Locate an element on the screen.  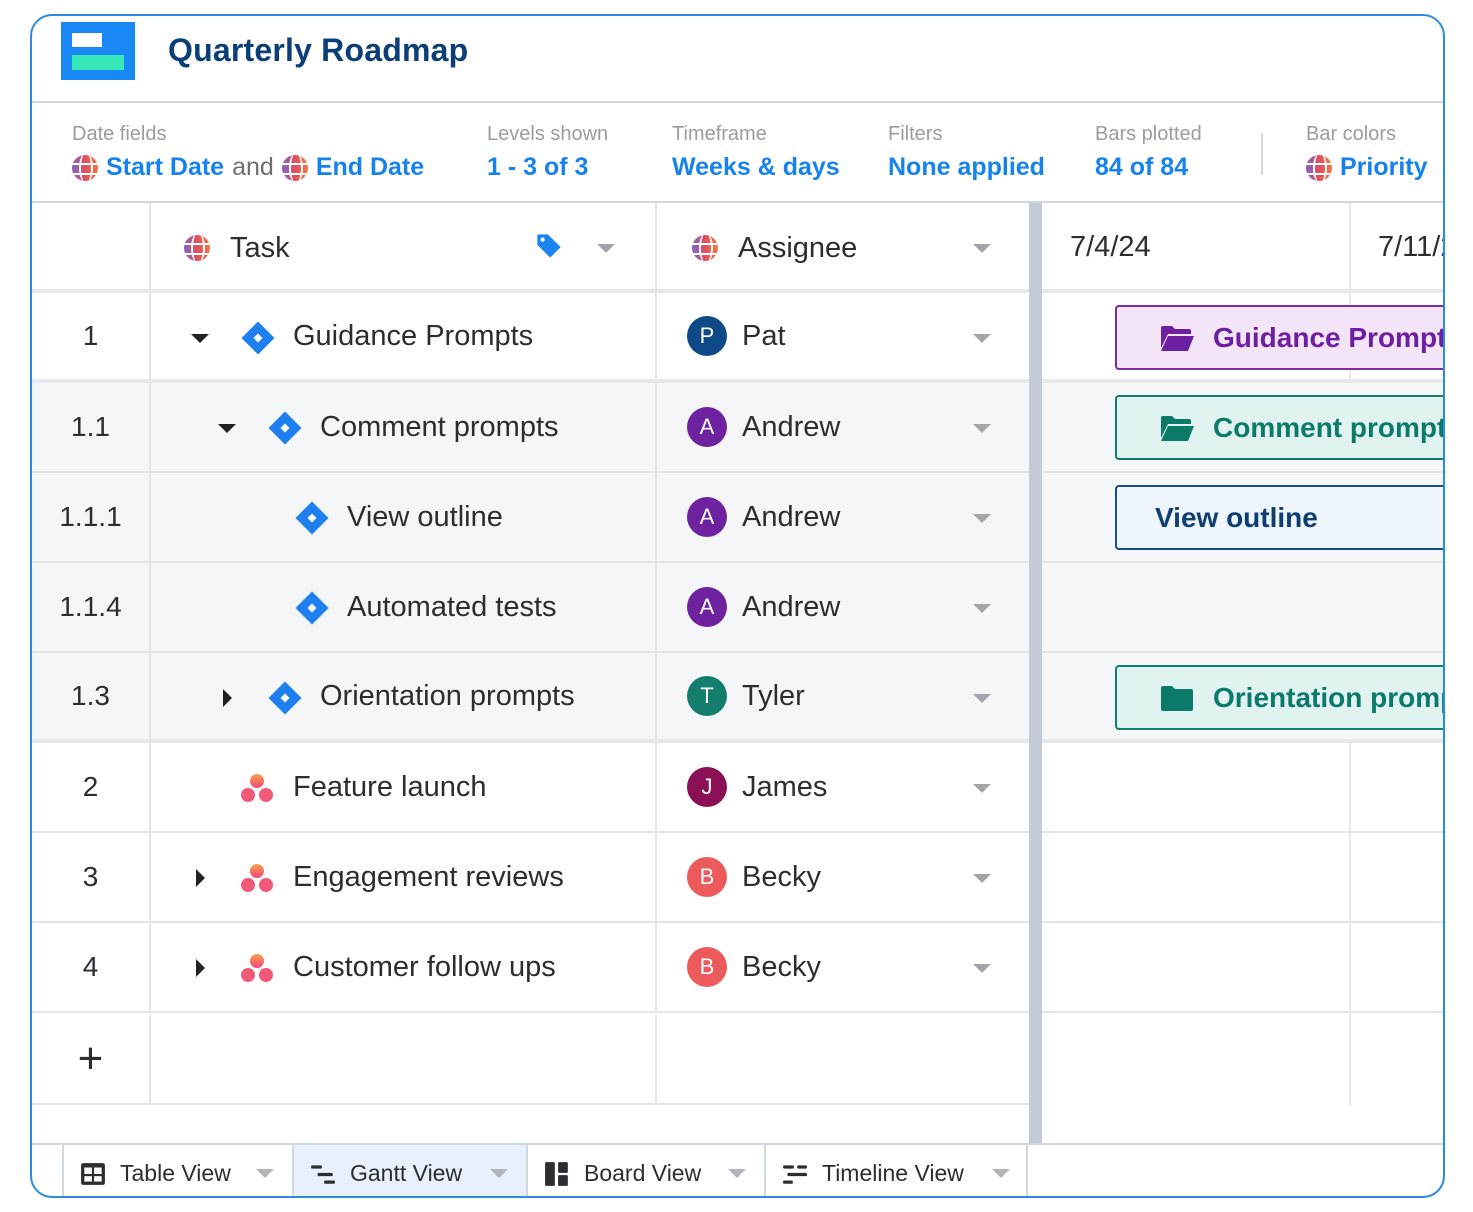
task-cell: Automated tests is located at coordinates (404, 607).